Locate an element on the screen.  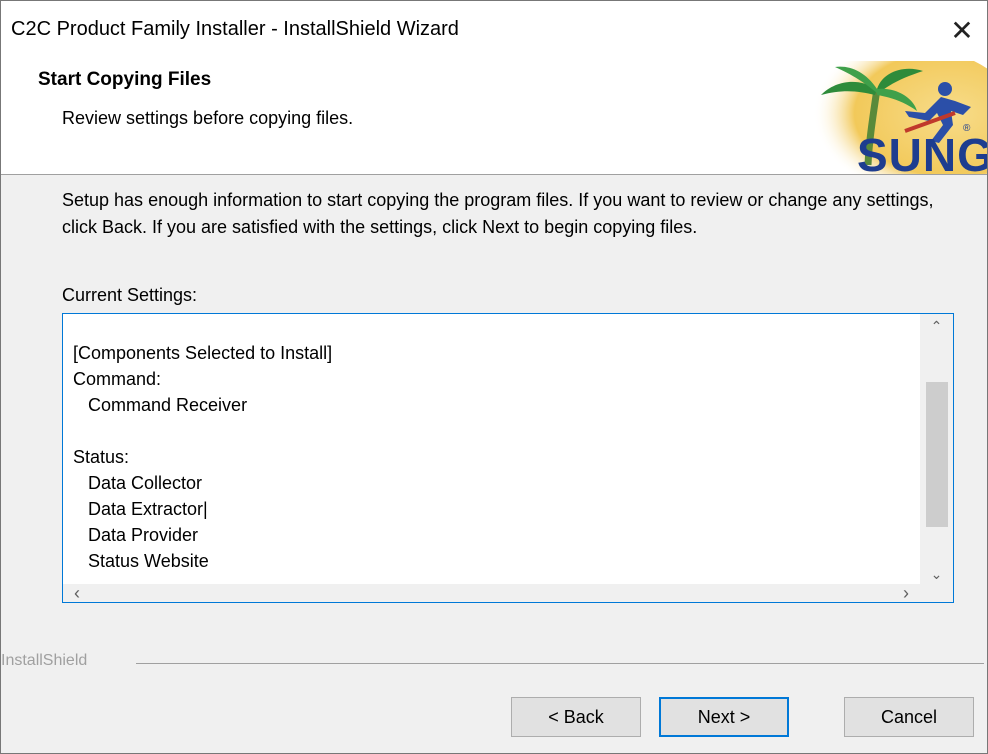
page-title: Start Copying Files is located at coordinates (125, 79).